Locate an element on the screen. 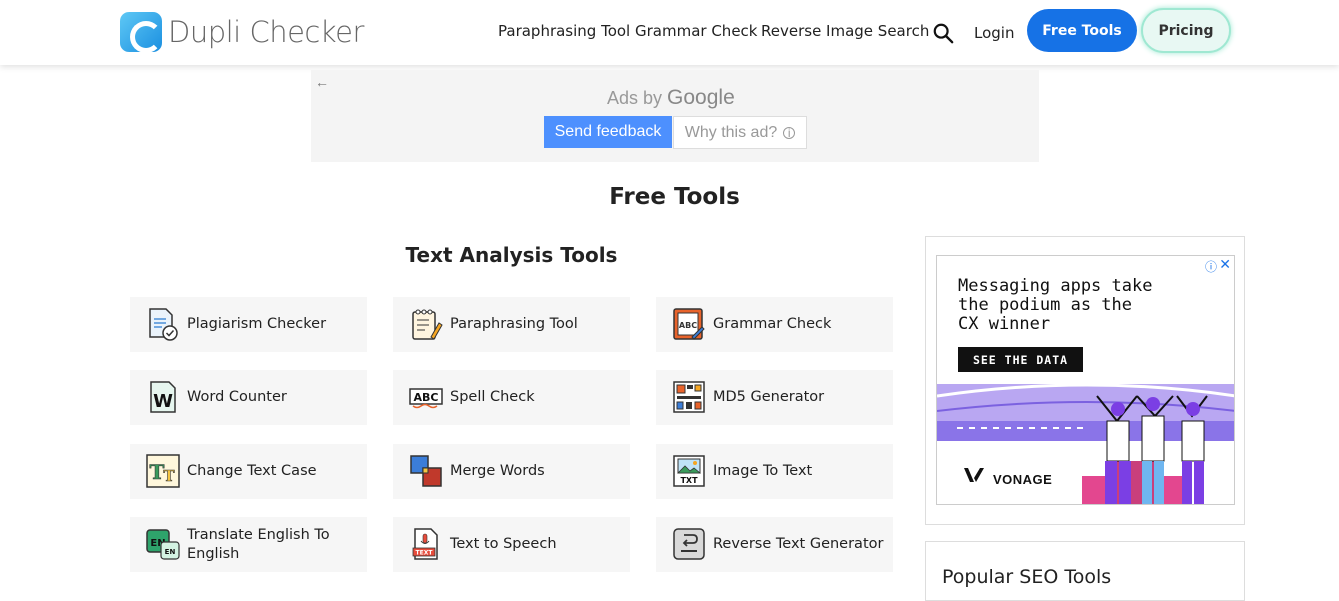 The height and width of the screenshot is (601, 1339). tool-card-paraphrasing-tool: Paraphrasing Tool is located at coordinates (511, 324).